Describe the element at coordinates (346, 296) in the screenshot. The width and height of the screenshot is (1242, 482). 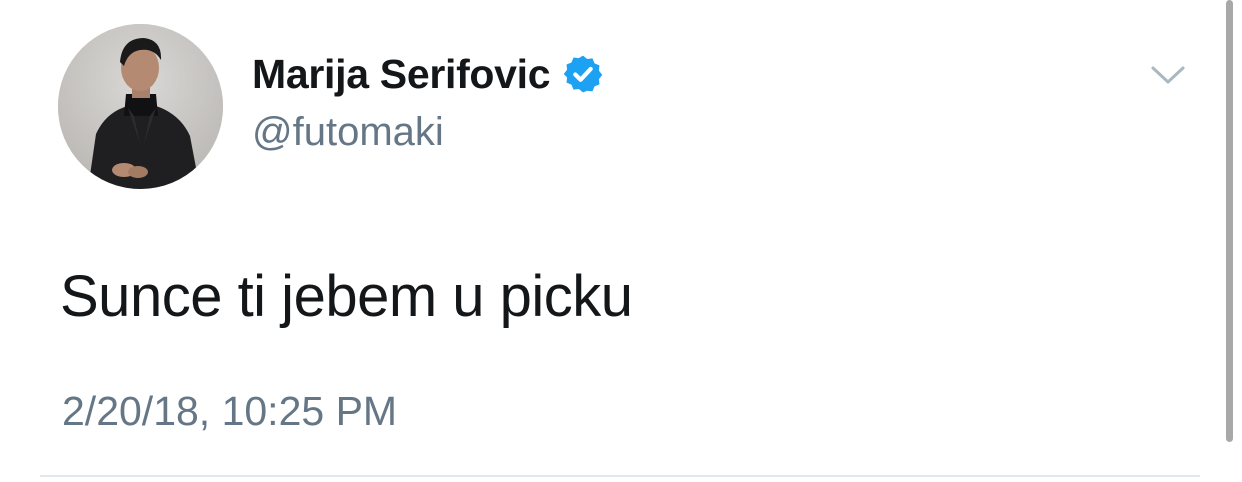
I see `tweet-text: Sunce ti jebem u picku` at that location.